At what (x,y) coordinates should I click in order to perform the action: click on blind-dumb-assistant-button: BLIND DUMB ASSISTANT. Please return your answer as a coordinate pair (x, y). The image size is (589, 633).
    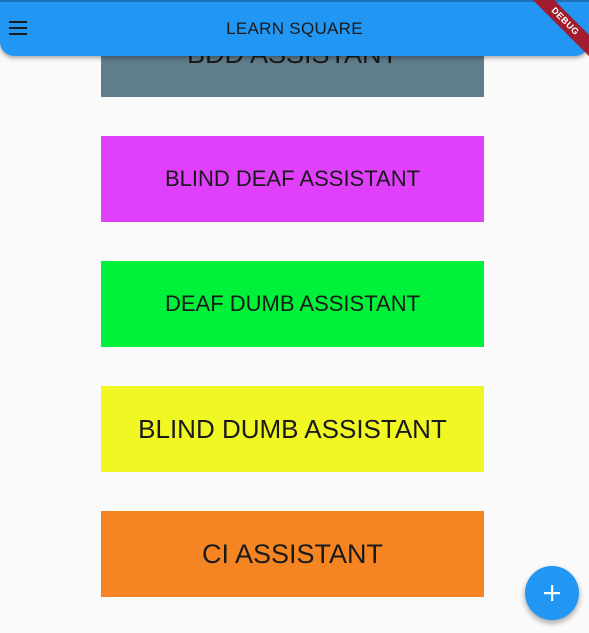
    Looking at the image, I should click on (292, 429).